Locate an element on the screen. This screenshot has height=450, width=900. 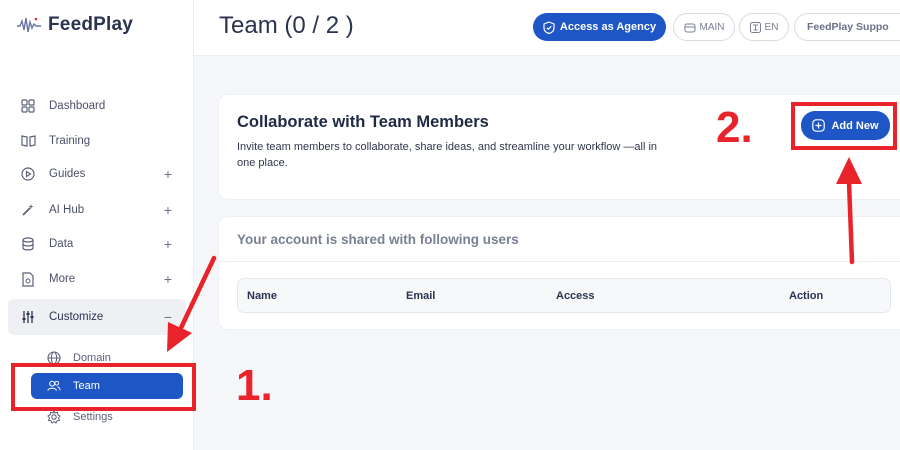
annotation-step-1: 1. is located at coordinates (254, 385).